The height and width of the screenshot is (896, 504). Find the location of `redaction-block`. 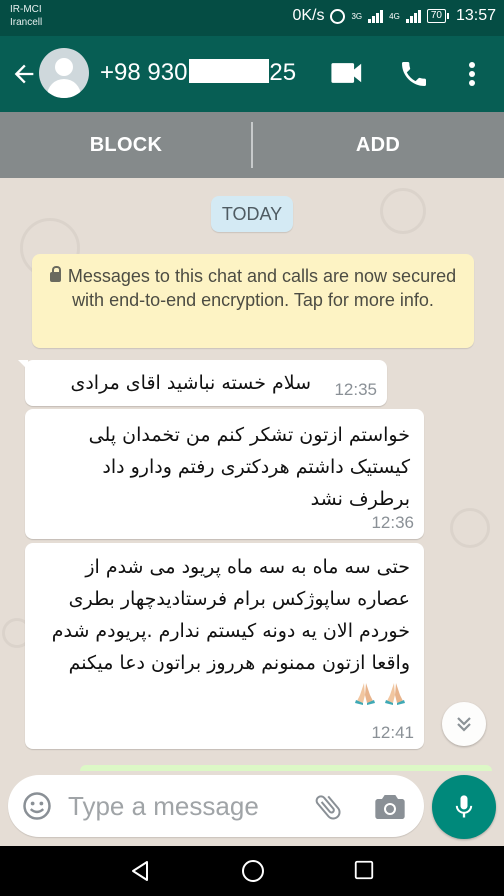

redaction-block is located at coordinates (229, 71).